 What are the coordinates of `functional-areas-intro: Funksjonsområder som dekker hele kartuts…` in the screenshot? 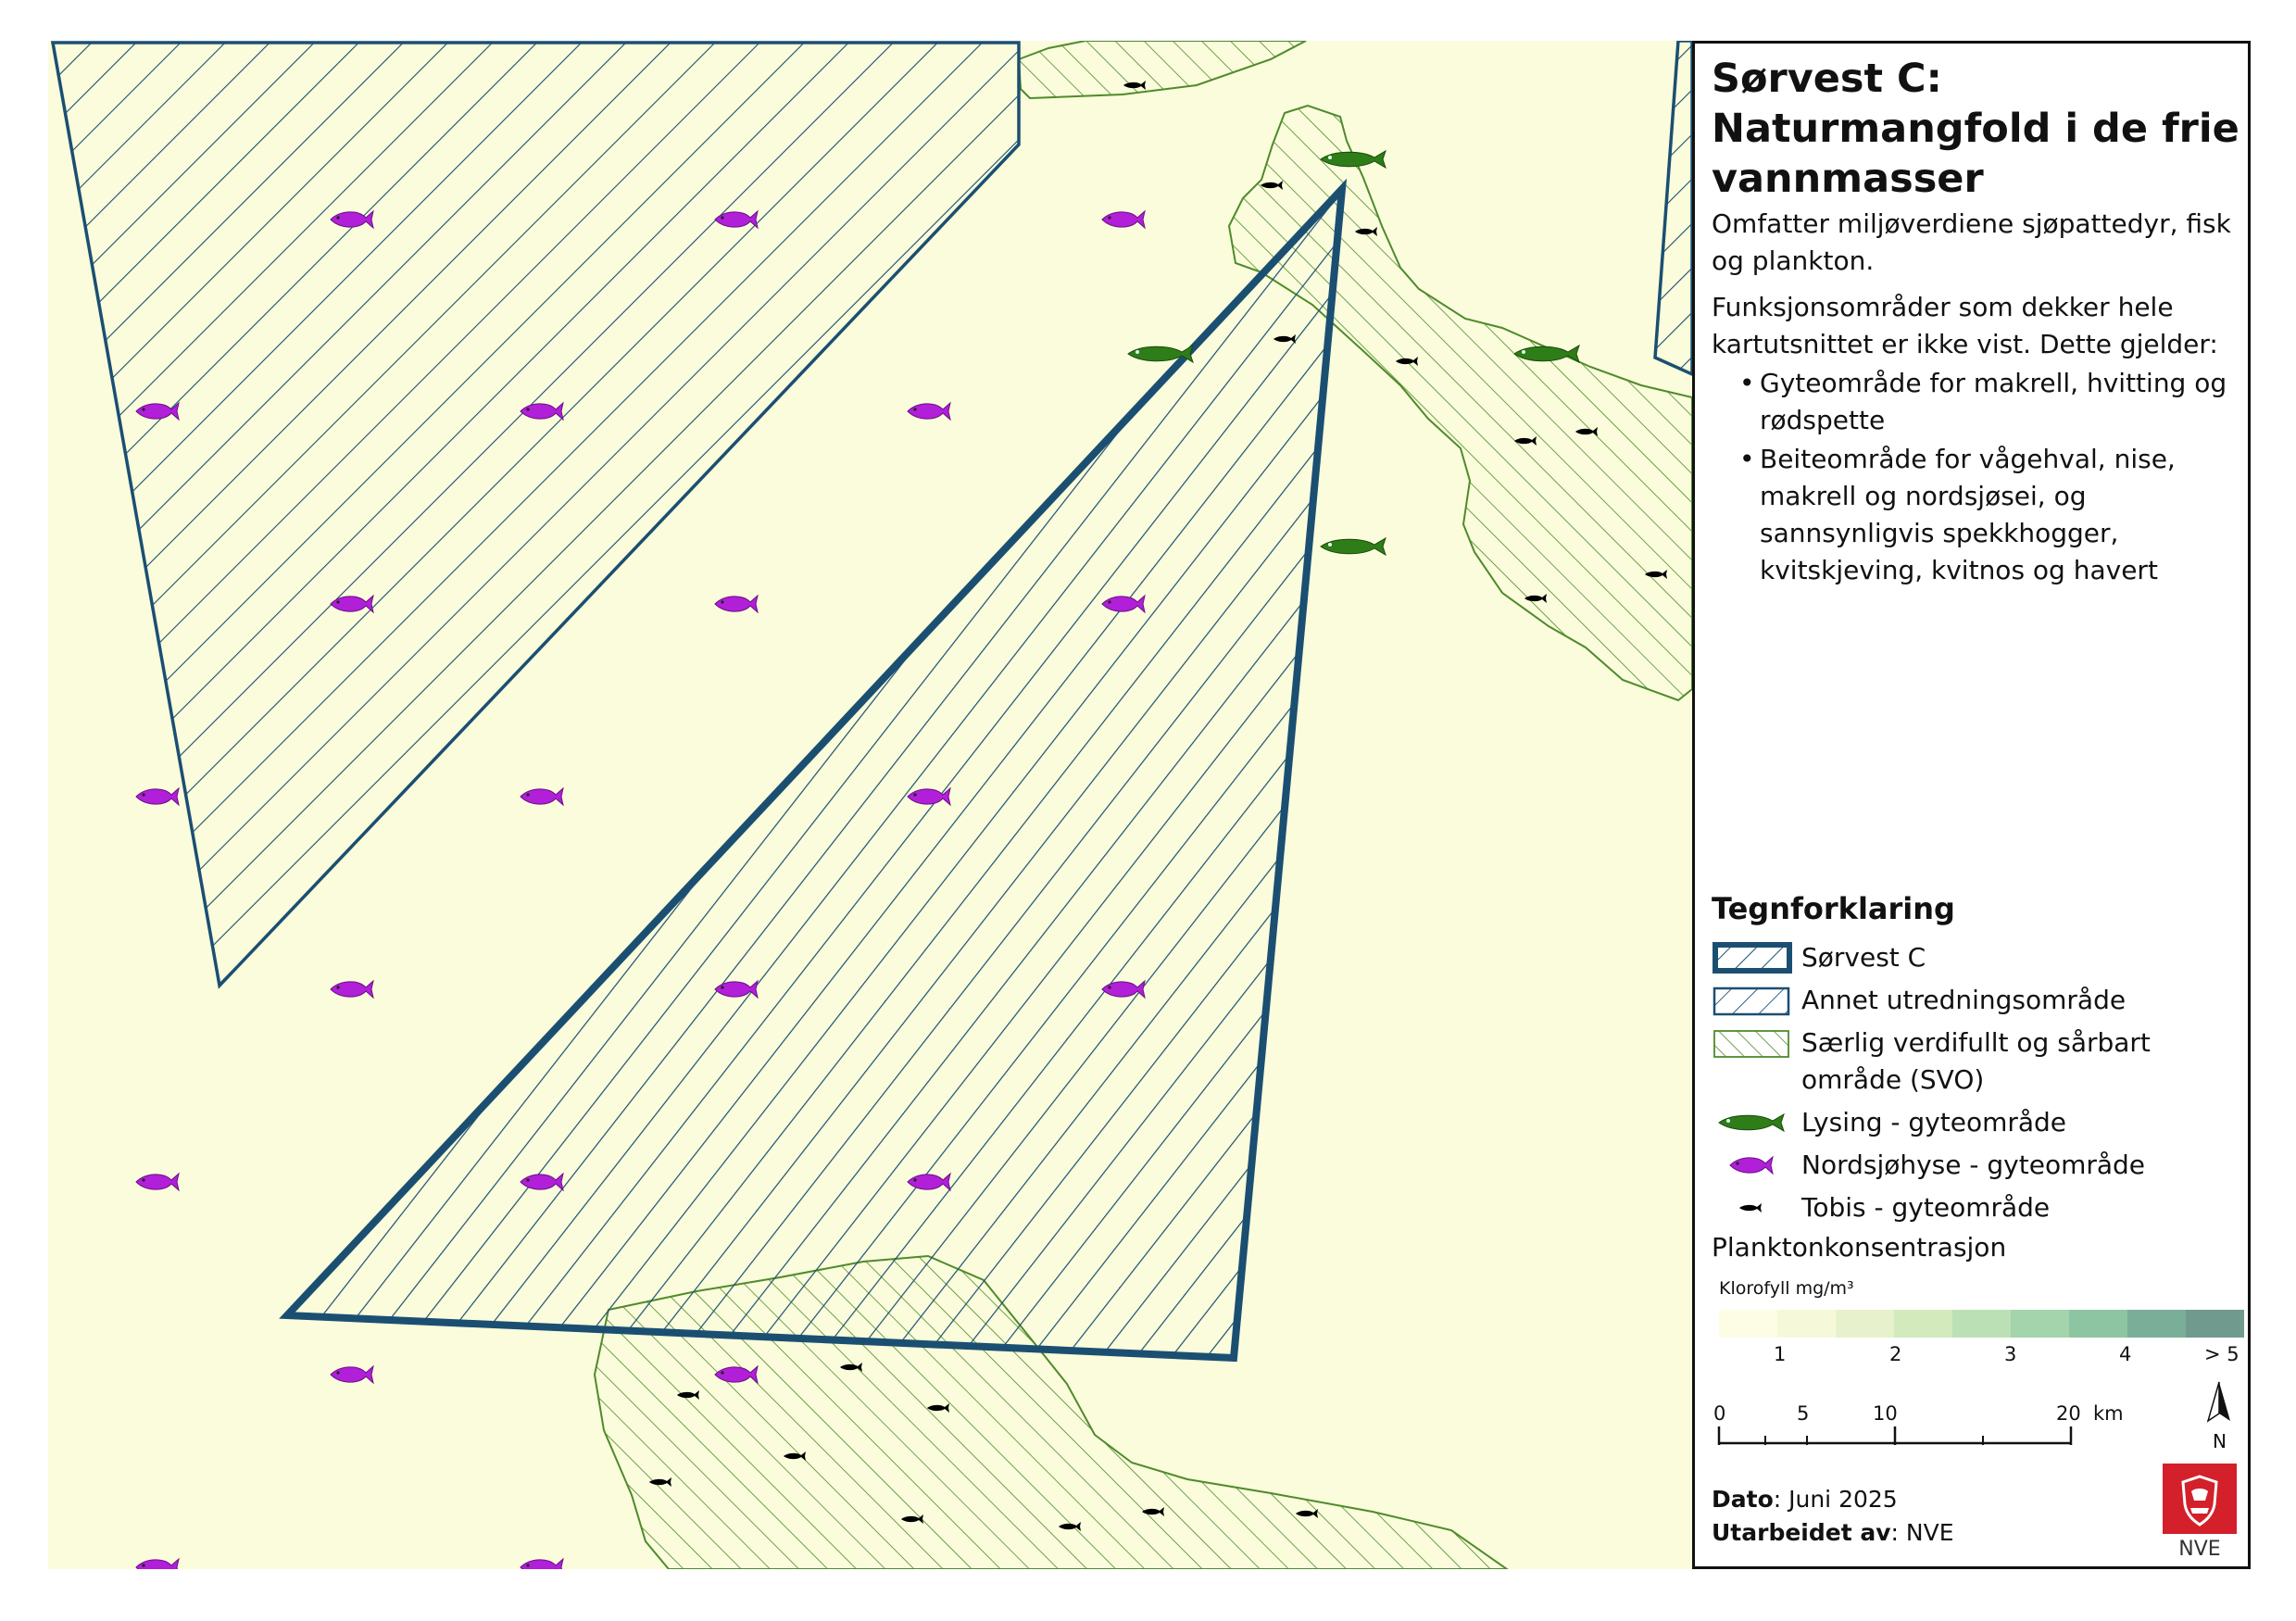 It's located at (1965, 325).